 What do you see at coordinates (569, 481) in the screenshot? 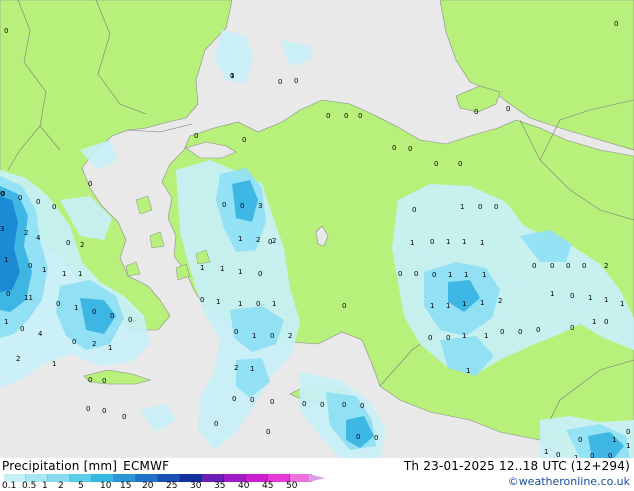
I see `credit-link: ©weatheronline.co.uk` at bounding box center [569, 481].